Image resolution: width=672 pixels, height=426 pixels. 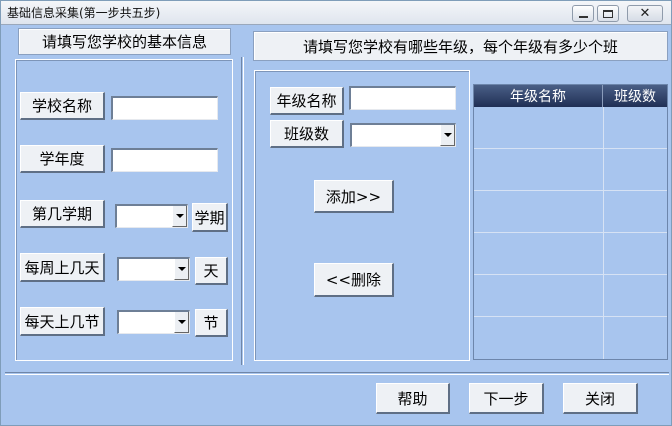 What do you see at coordinates (307, 134) in the screenshot?
I see `class-count-label: 班级数` at bounding box center [307, 134].